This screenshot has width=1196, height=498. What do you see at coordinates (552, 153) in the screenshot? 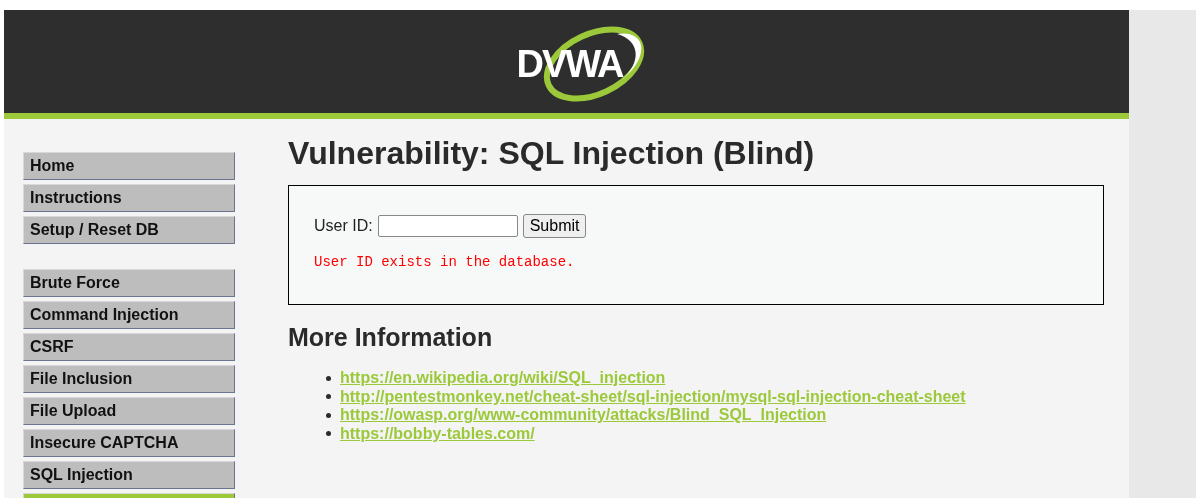
I see `page-title: Vulnerability: SQL Injection (Blind)` at bounding box center [552, 153].